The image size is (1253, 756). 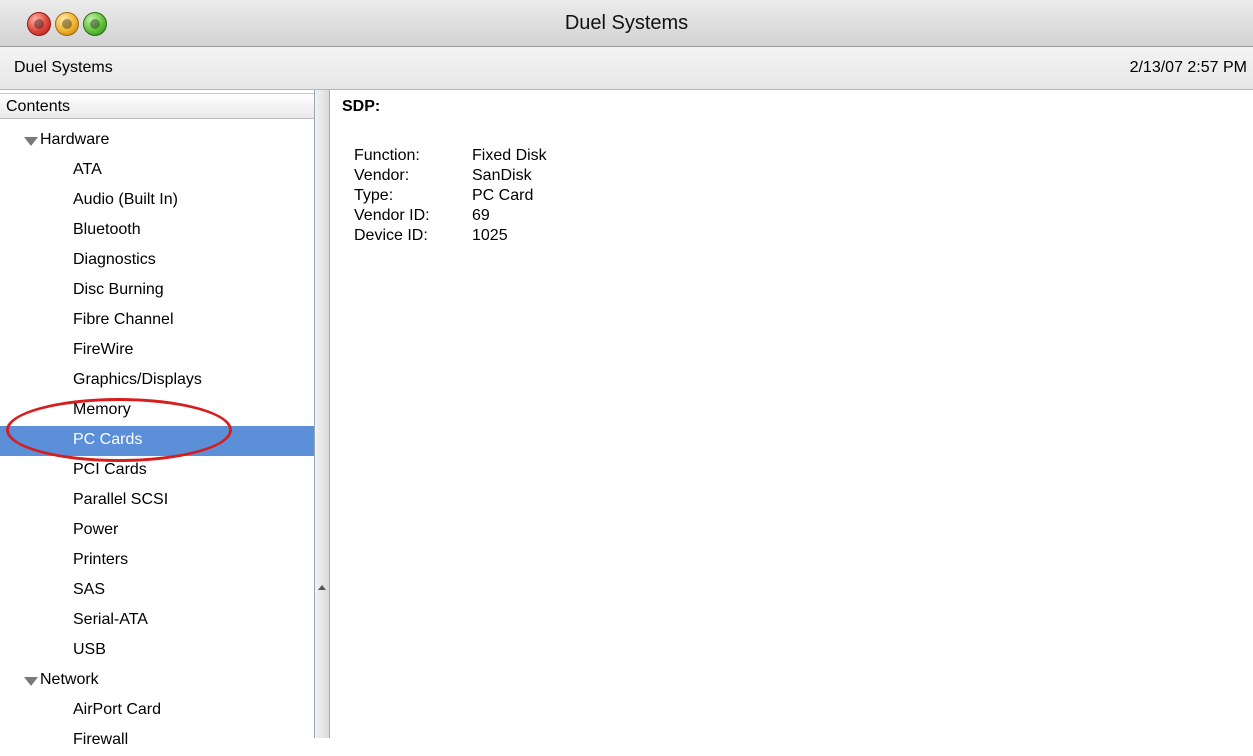 What do you see at coordinates (157, 141) in the screenshot?
I see `tree-group-hardware: Hardware` at bounding box center [157, 141].